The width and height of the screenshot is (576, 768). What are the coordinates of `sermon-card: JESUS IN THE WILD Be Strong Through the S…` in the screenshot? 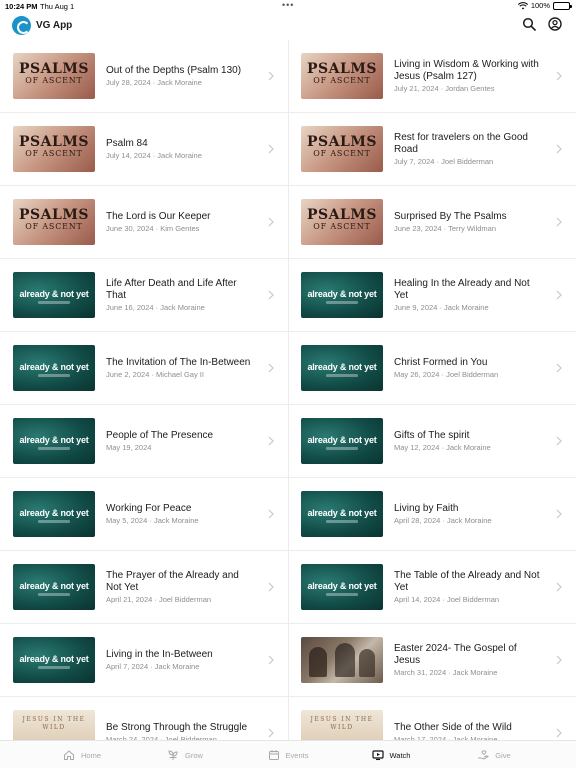 It's located at (144, 718).